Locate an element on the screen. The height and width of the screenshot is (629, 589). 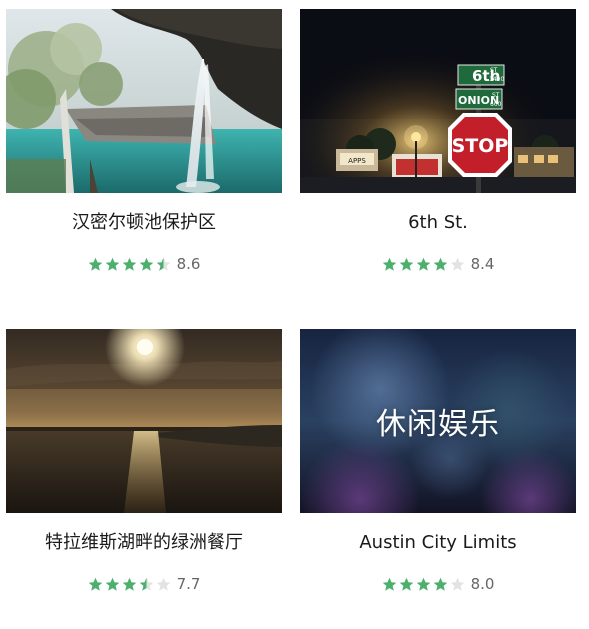
attraction-photo-hamilton-pool is located at coordinates (144, 101).